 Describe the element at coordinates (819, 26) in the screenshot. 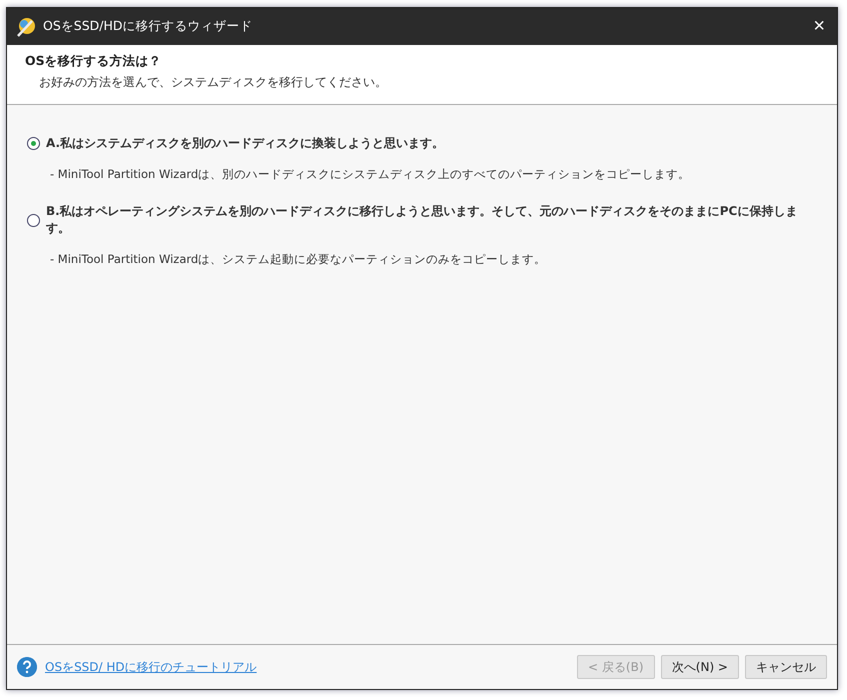

I see `close-button: ×` at that location.